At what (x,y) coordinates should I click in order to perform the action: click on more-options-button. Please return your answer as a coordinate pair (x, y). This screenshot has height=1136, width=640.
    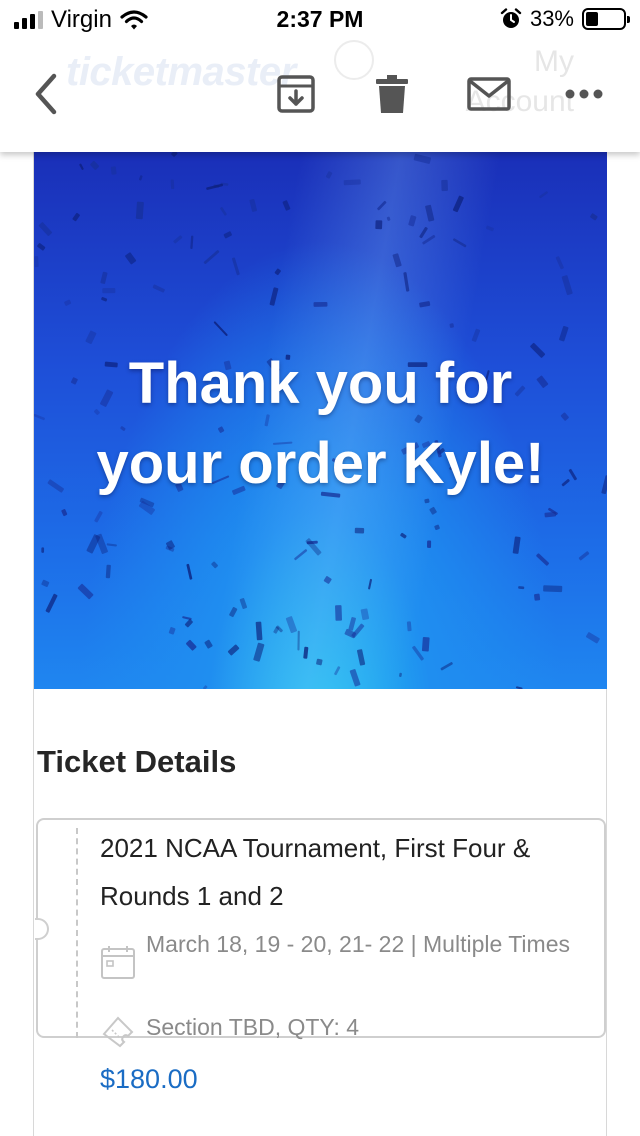
    Looking at the image, I should click on (584, 94).